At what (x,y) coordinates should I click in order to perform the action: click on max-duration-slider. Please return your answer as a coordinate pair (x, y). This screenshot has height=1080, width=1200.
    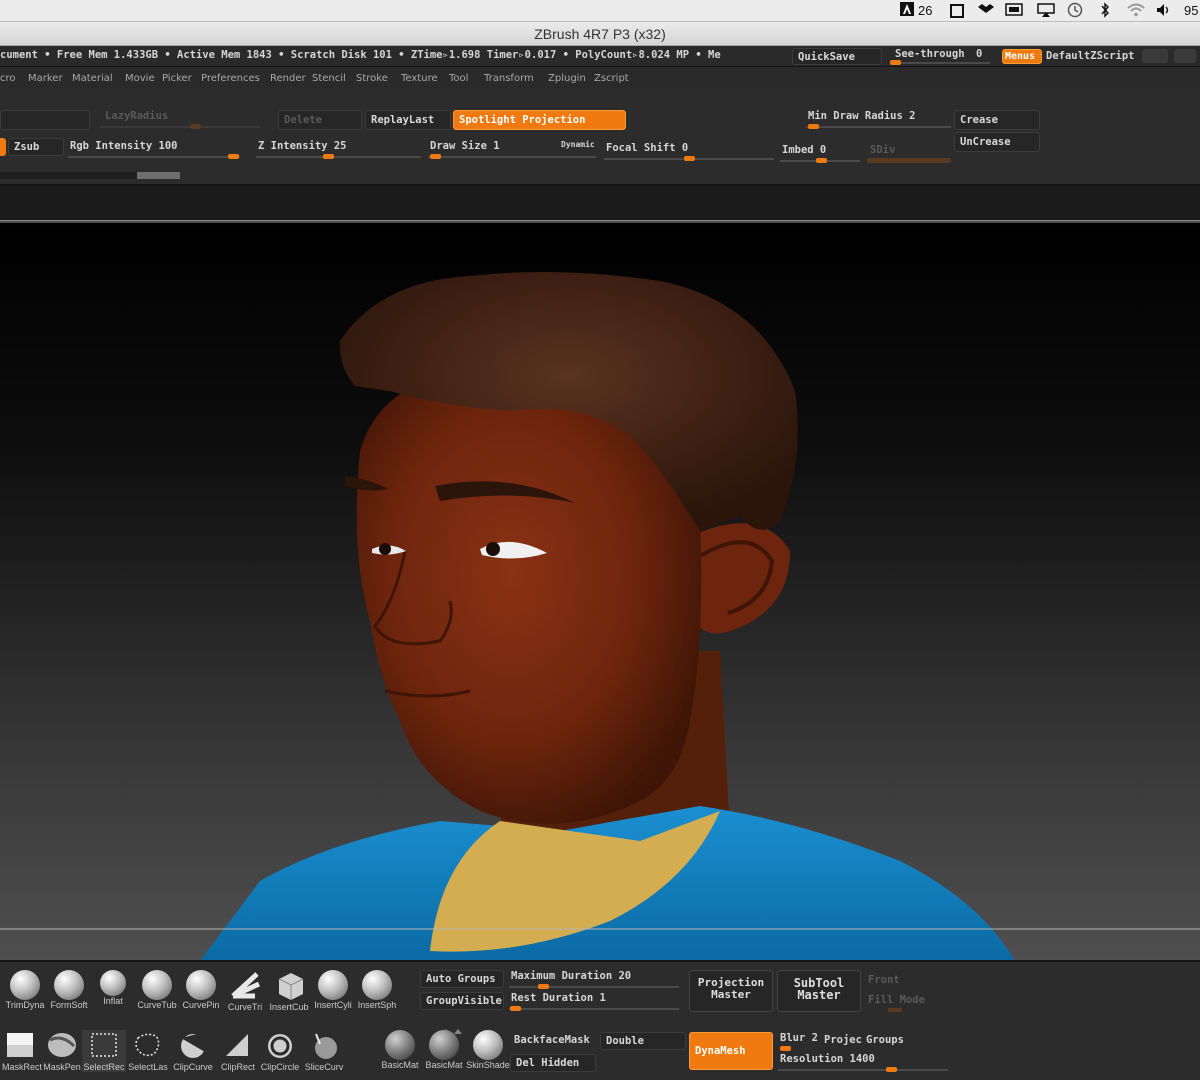
    Looking at the image, I should click on (594, 987).